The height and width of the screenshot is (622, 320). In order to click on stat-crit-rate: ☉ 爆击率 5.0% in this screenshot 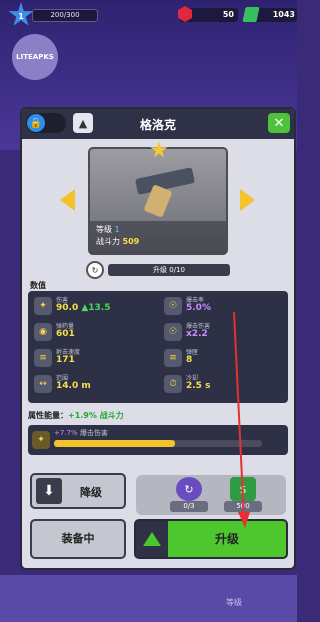, I will do `click(224, 306)`.